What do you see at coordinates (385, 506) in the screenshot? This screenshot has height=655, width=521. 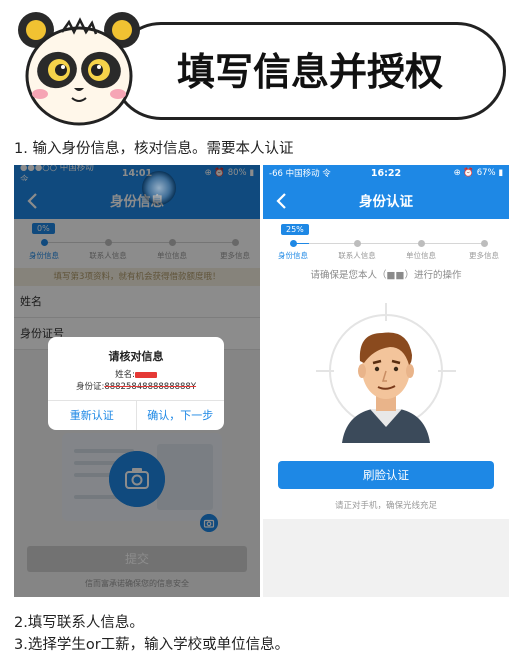 I see `lighting-tip: 请正对手机，确保光线充足` at bounding box center [385, 506].